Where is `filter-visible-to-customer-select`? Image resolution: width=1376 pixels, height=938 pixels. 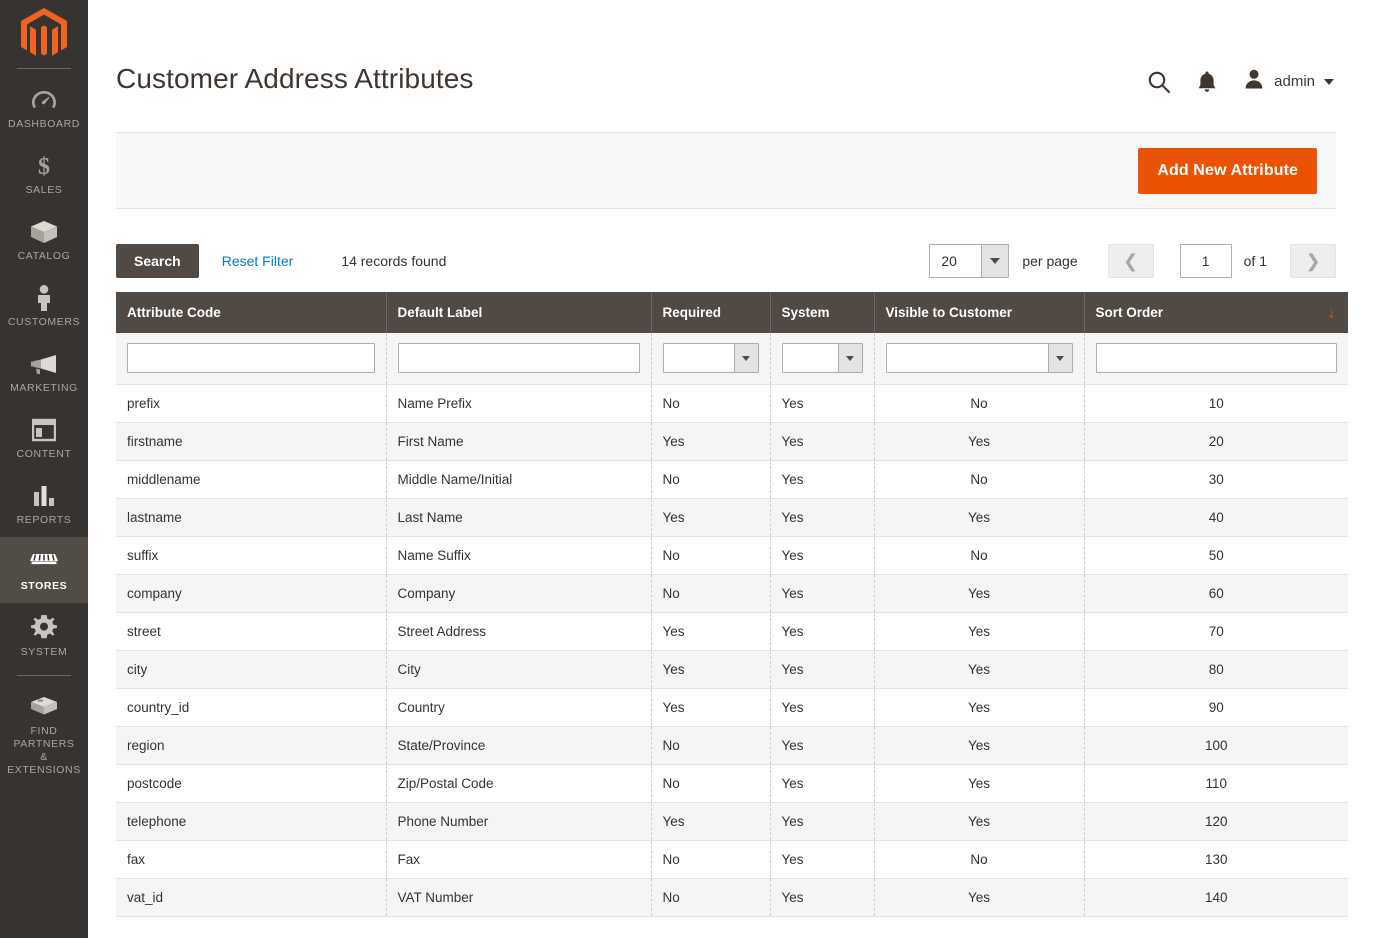
filter-visible-to-customer-select is located at coordinates (979, 358).